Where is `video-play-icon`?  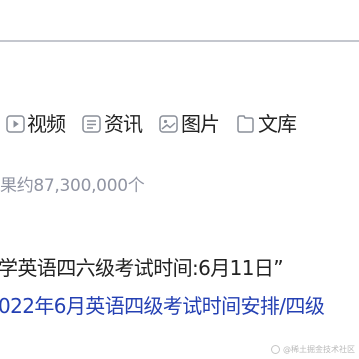
video-play-icon is located at coordinates (15, 124).